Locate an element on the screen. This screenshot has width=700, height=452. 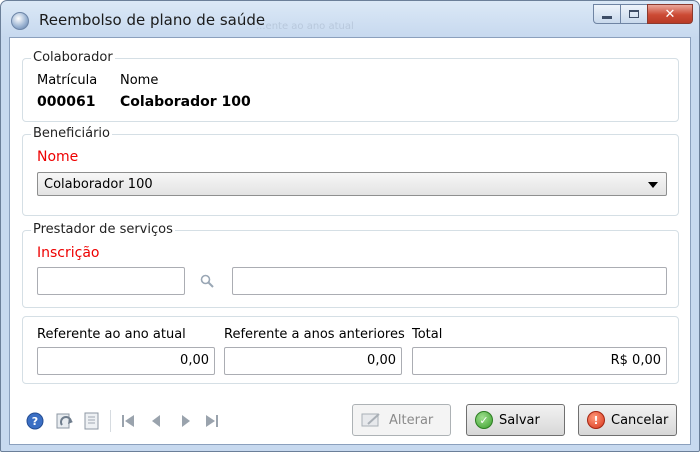
matricula-value: 000061 is located at coordinates (66, 102).